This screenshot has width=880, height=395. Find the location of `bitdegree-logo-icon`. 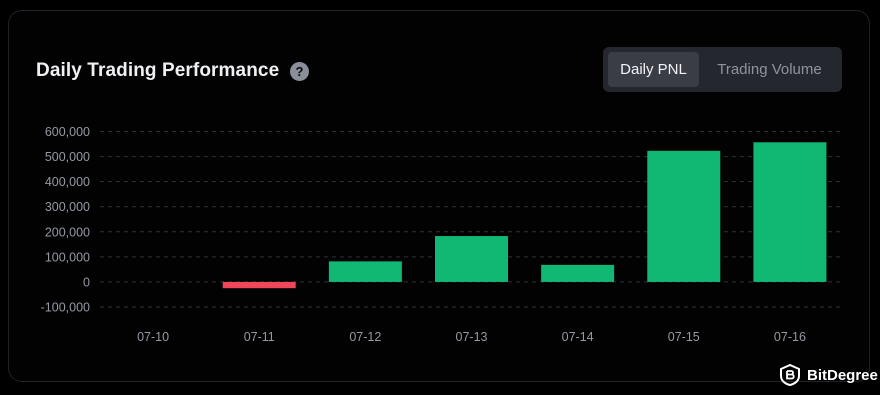

bitdegree-logo-icon is located at coordinates (790, 375).